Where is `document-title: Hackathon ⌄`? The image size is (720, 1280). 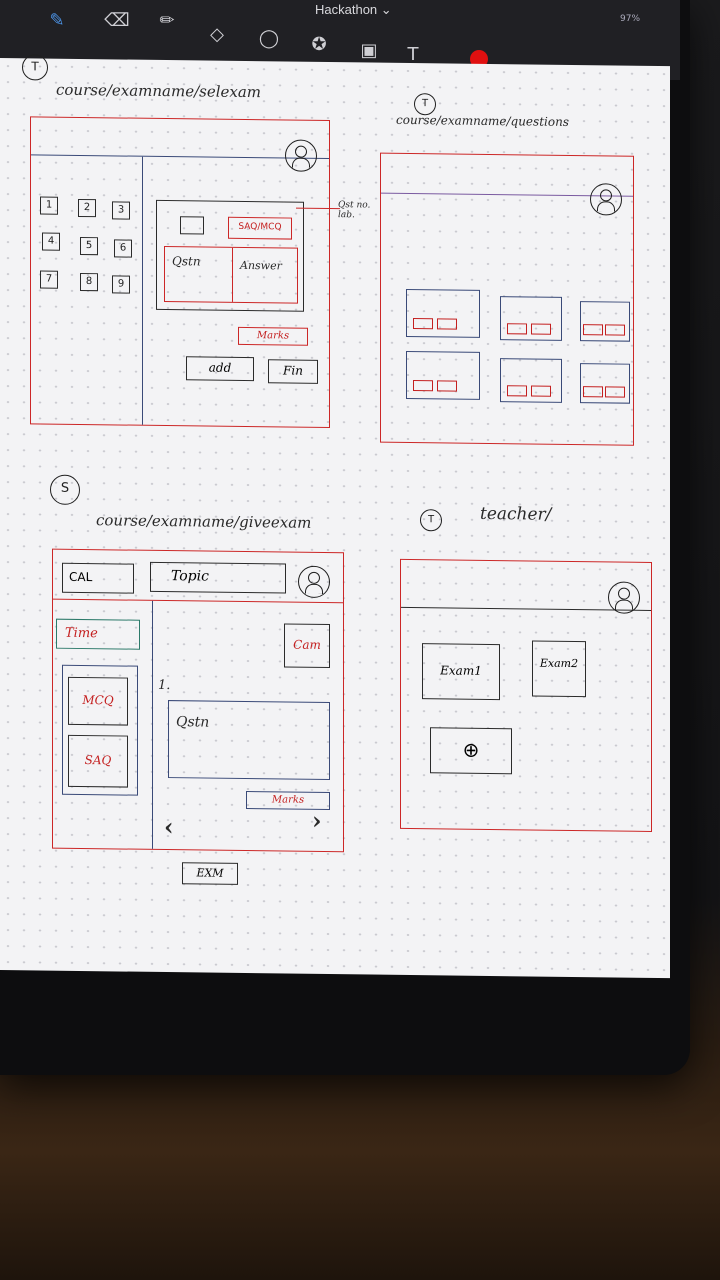 document-title: Hackathon ⌄ is located at coordinates (353, 10).